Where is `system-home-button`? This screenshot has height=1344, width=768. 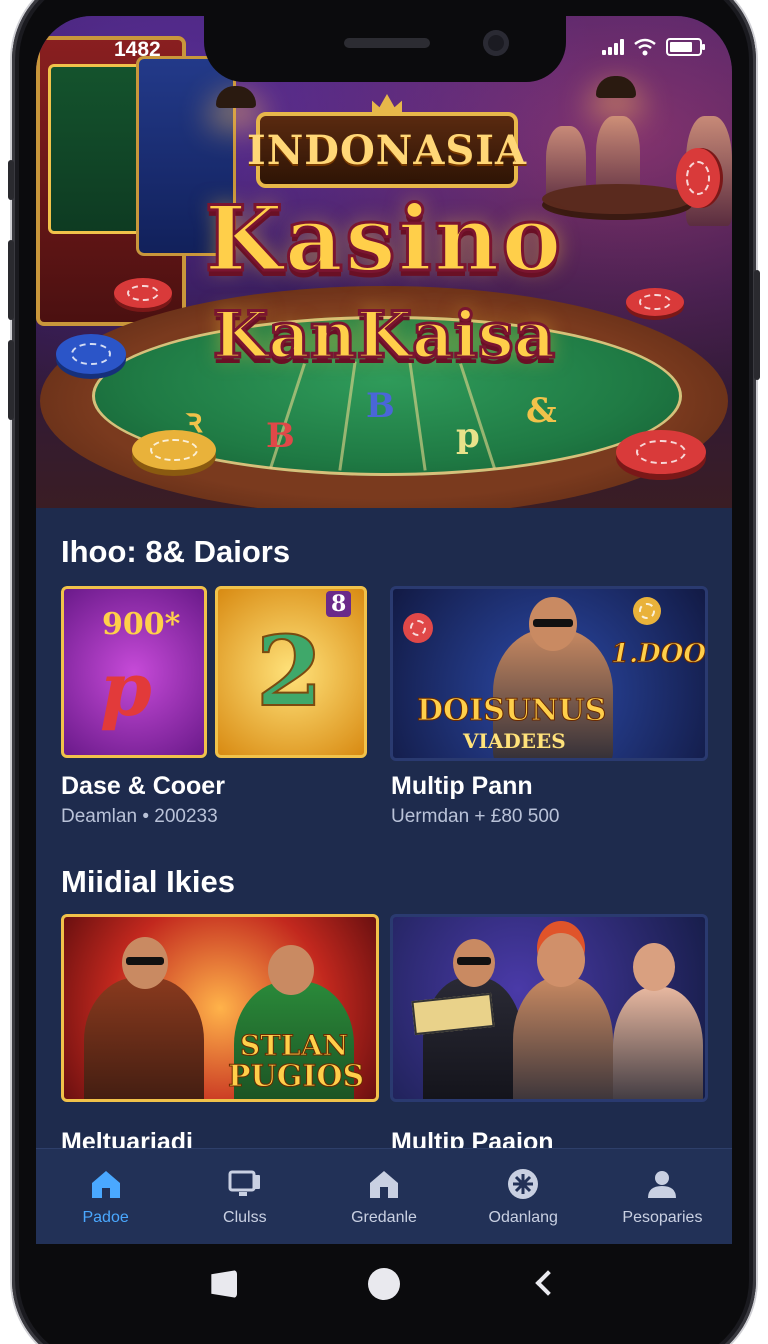
system-home-button is located at coordinates (383, 1284).